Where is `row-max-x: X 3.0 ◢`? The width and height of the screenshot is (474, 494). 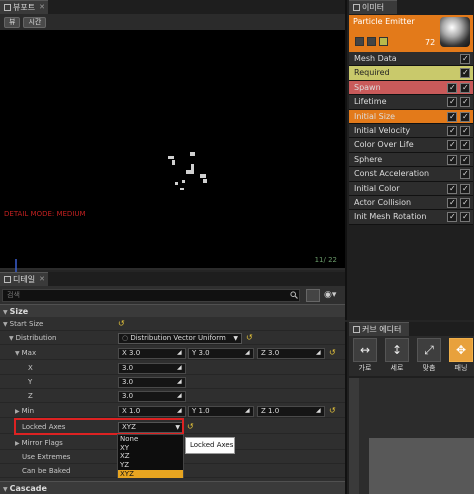
row-max-x: X 3.0 ◢ is located at coordinates (172, 368).